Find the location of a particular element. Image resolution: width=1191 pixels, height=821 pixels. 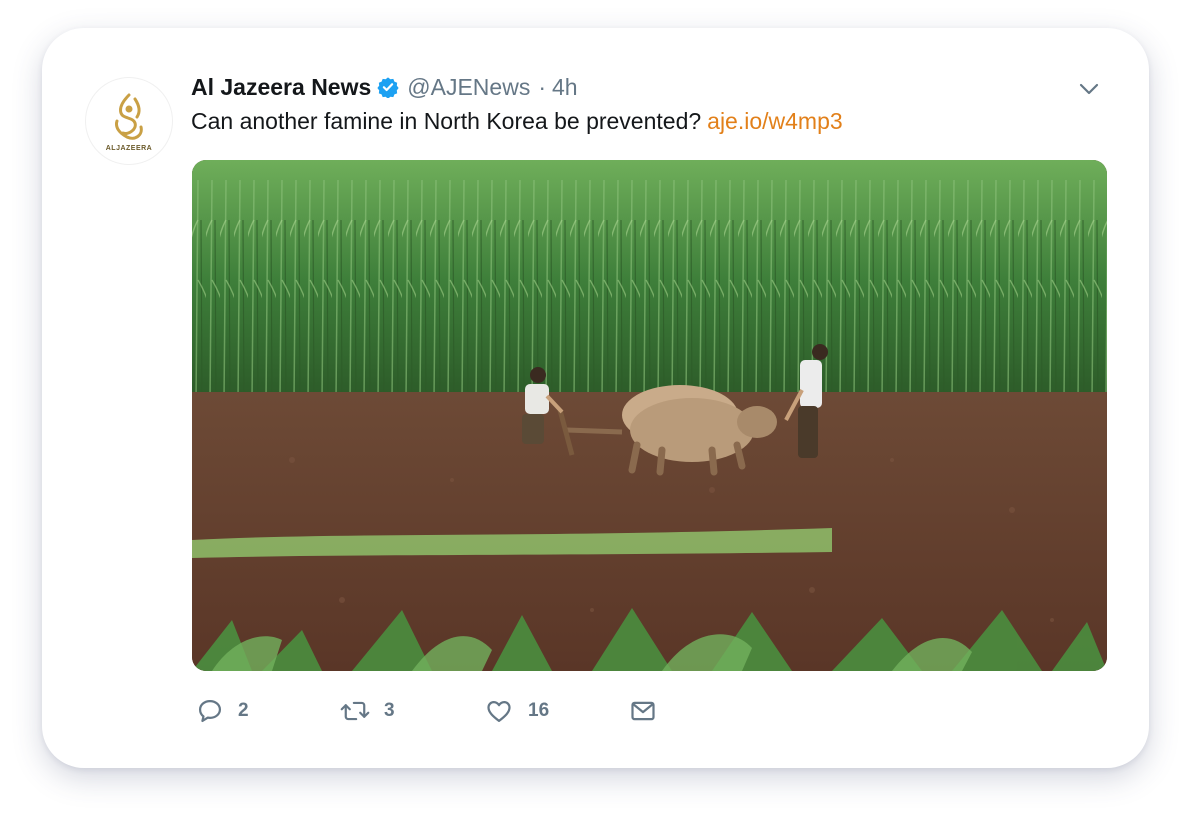

reply-button: 2 is located at coordinates (222, 711).